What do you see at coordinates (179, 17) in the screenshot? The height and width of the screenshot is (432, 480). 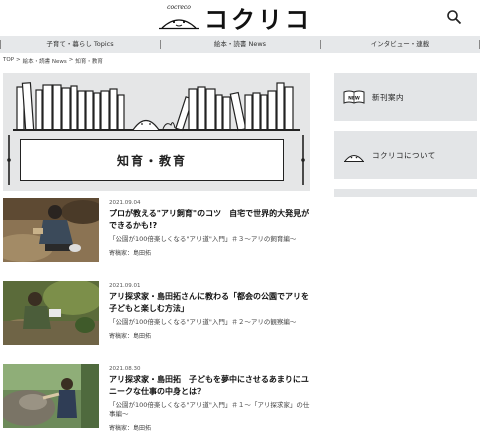 I see `logo-face-icon: cocreco` at bounding box center [179, 17].